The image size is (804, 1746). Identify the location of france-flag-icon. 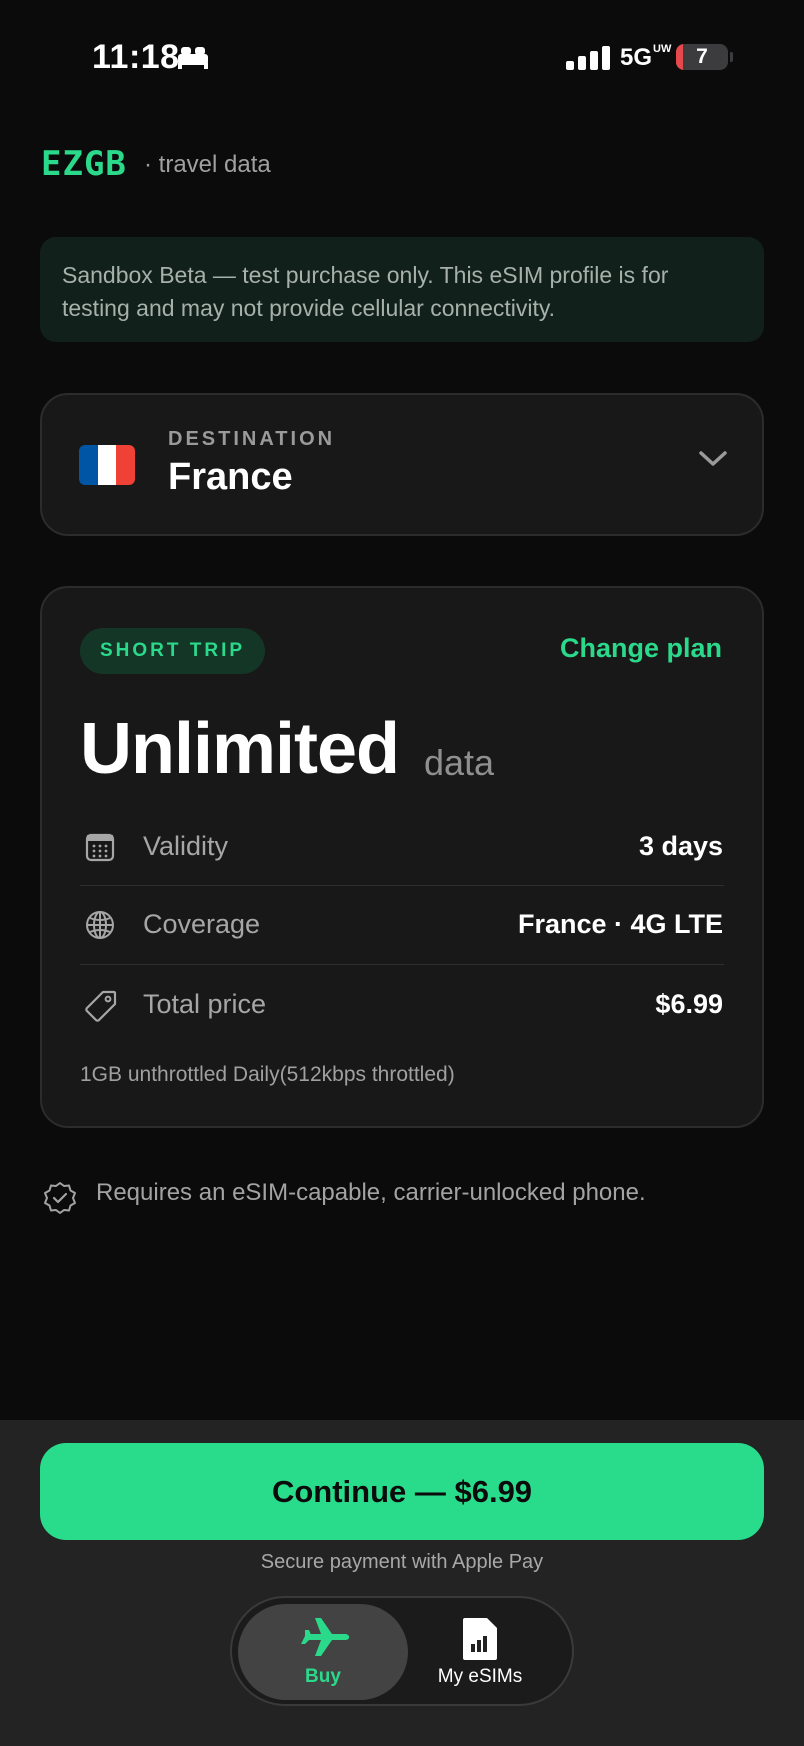
(107, 465).